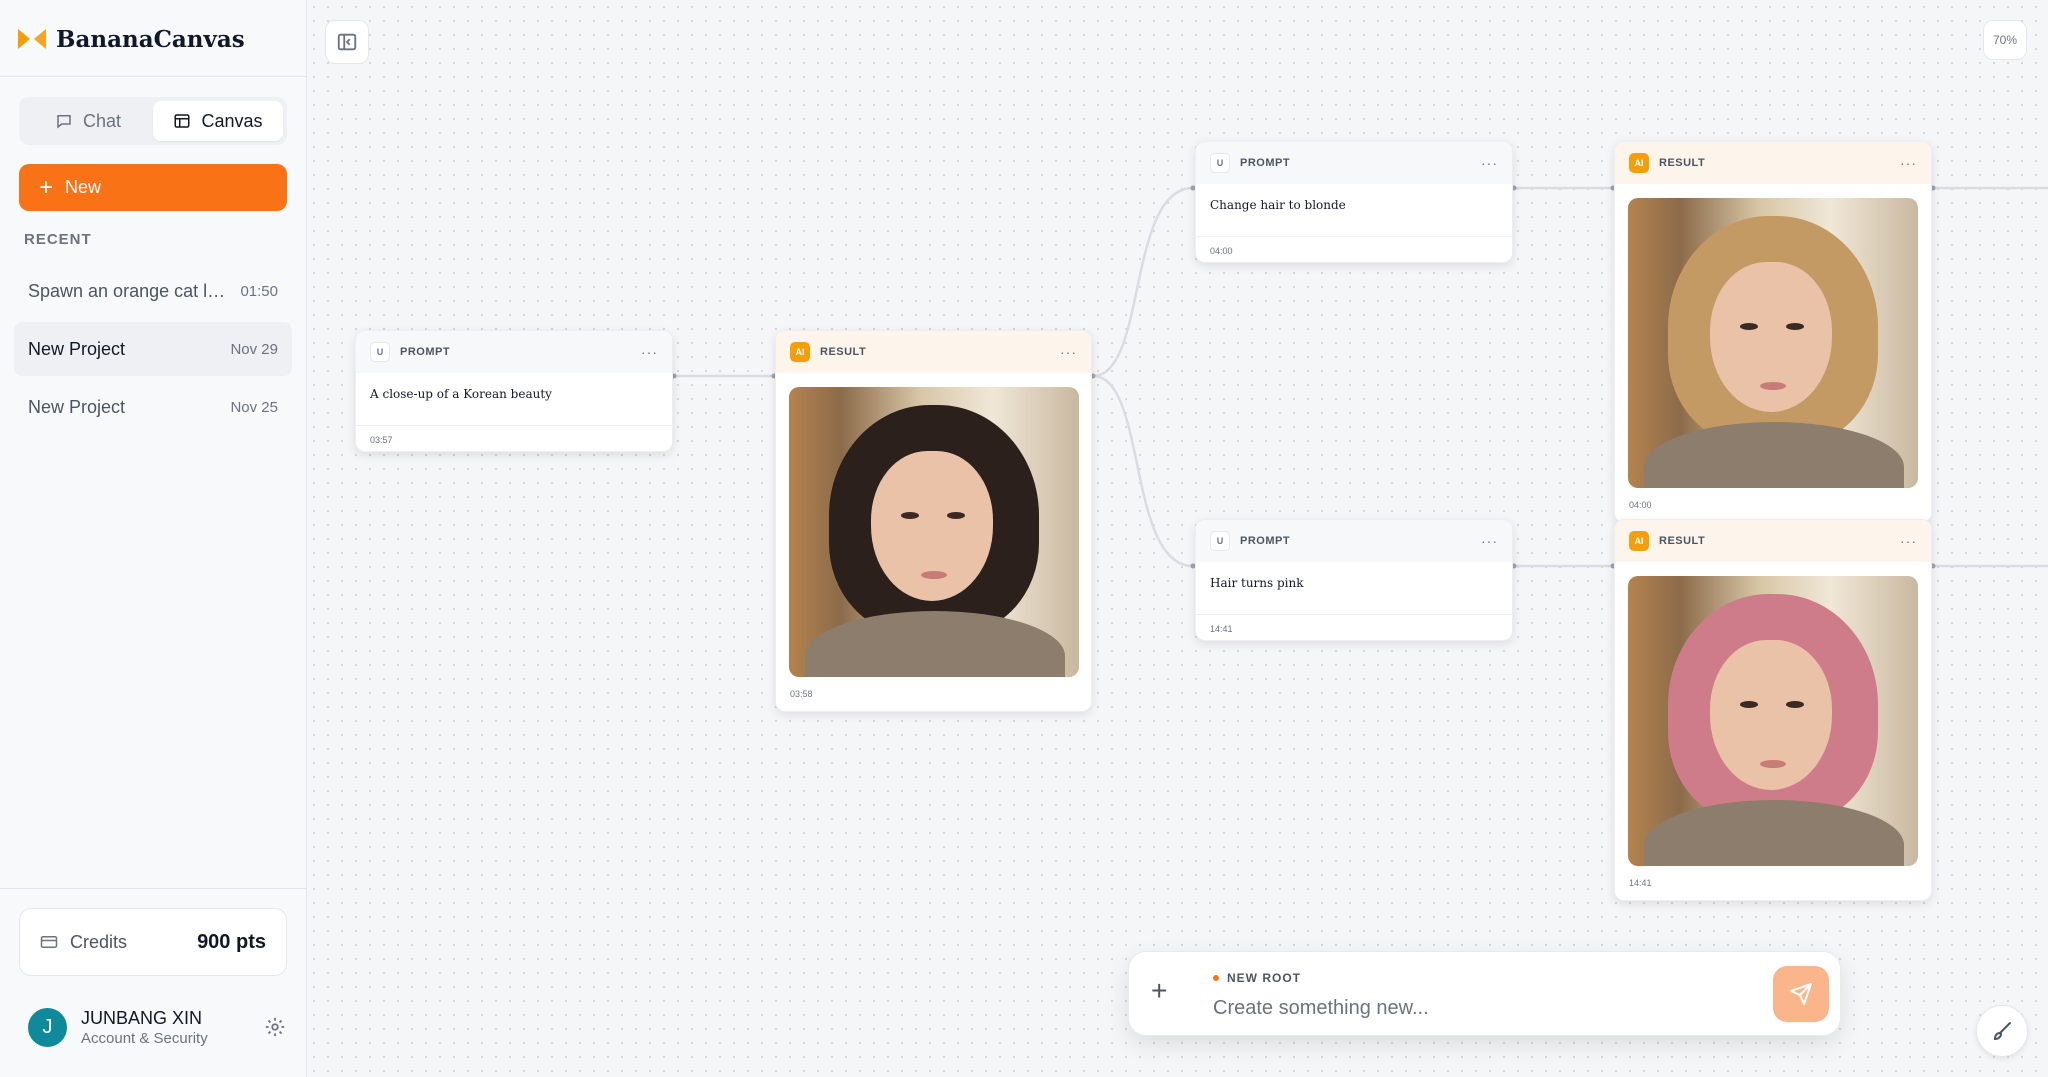 This screenshot has width=2048, height=1077. I want to click on credits-card: Credits 900 pts, so click(153, 942).